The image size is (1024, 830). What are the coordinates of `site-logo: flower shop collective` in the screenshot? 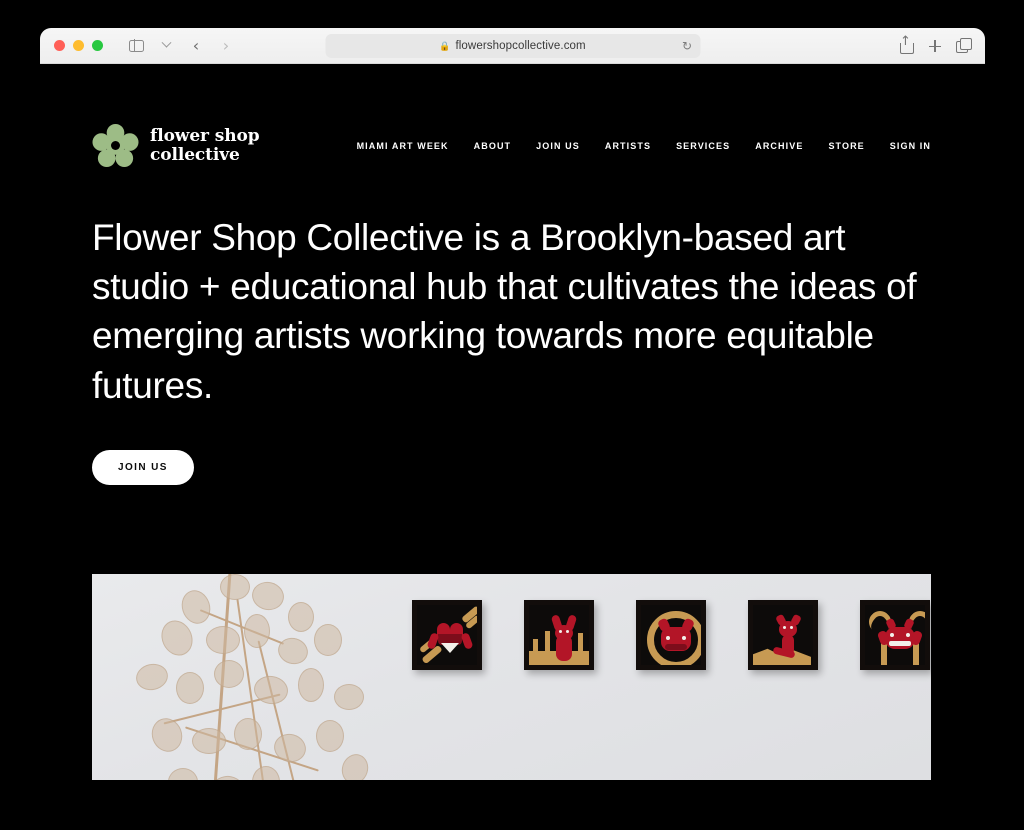 It's located at (176, 145).